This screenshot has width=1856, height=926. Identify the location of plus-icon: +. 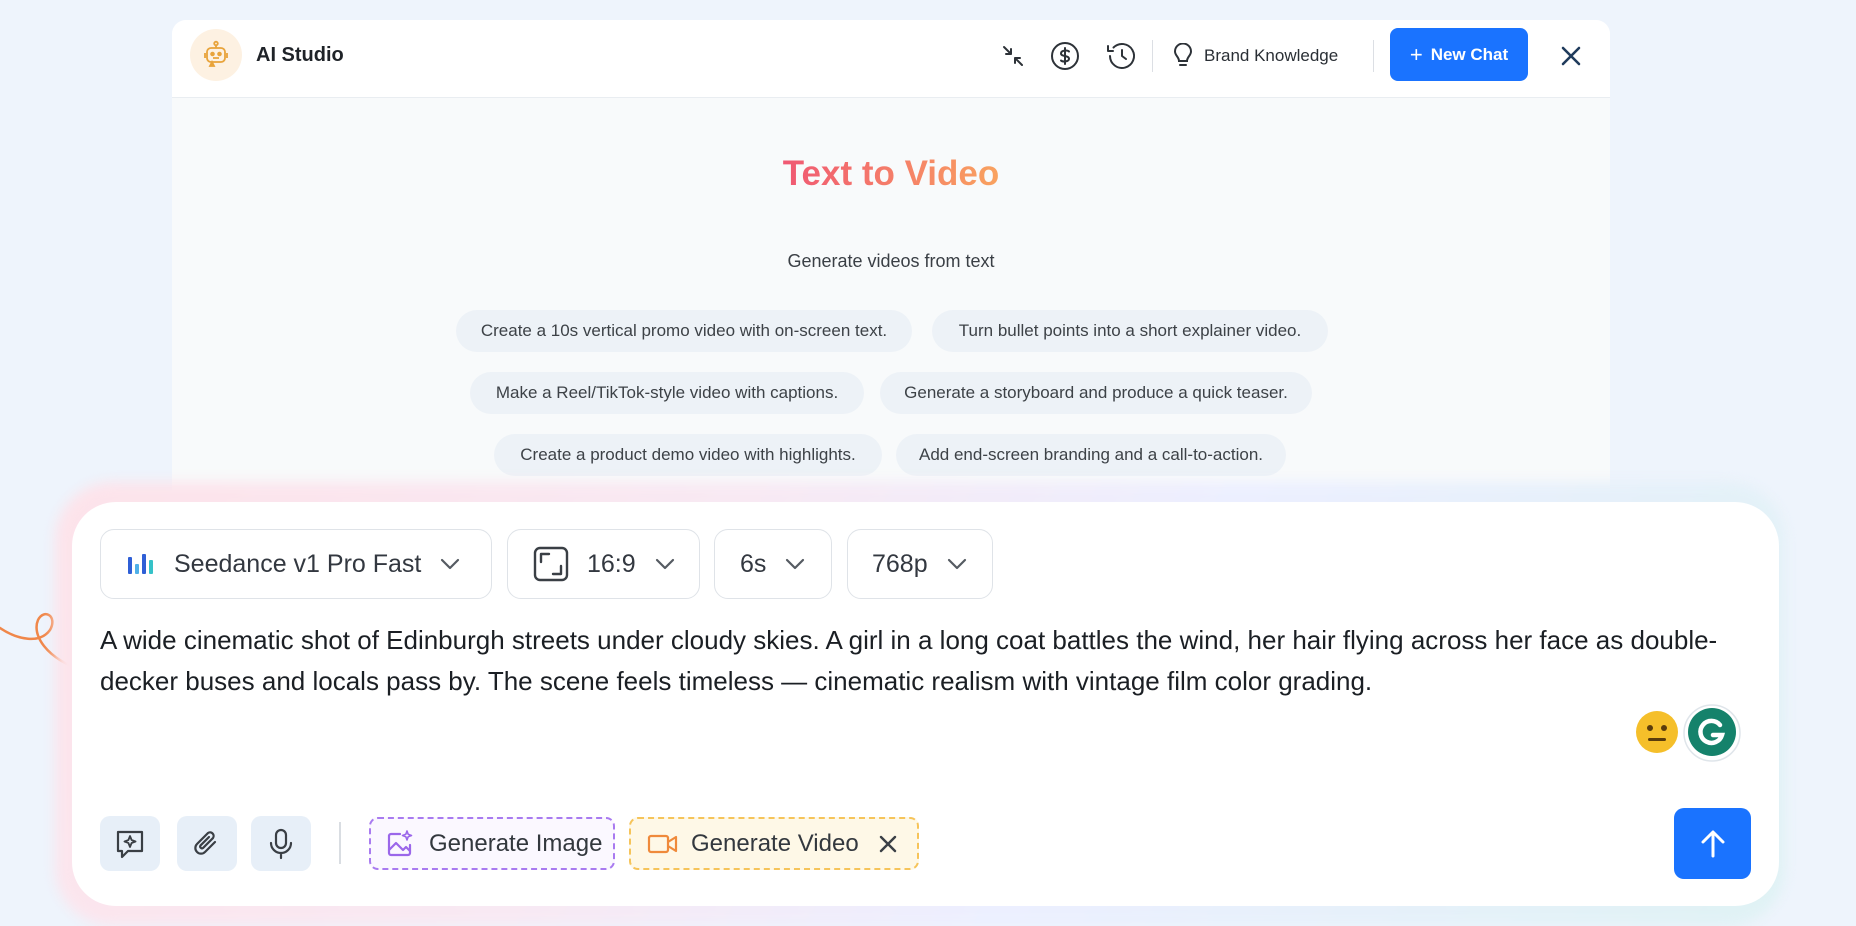
(1416, 54).